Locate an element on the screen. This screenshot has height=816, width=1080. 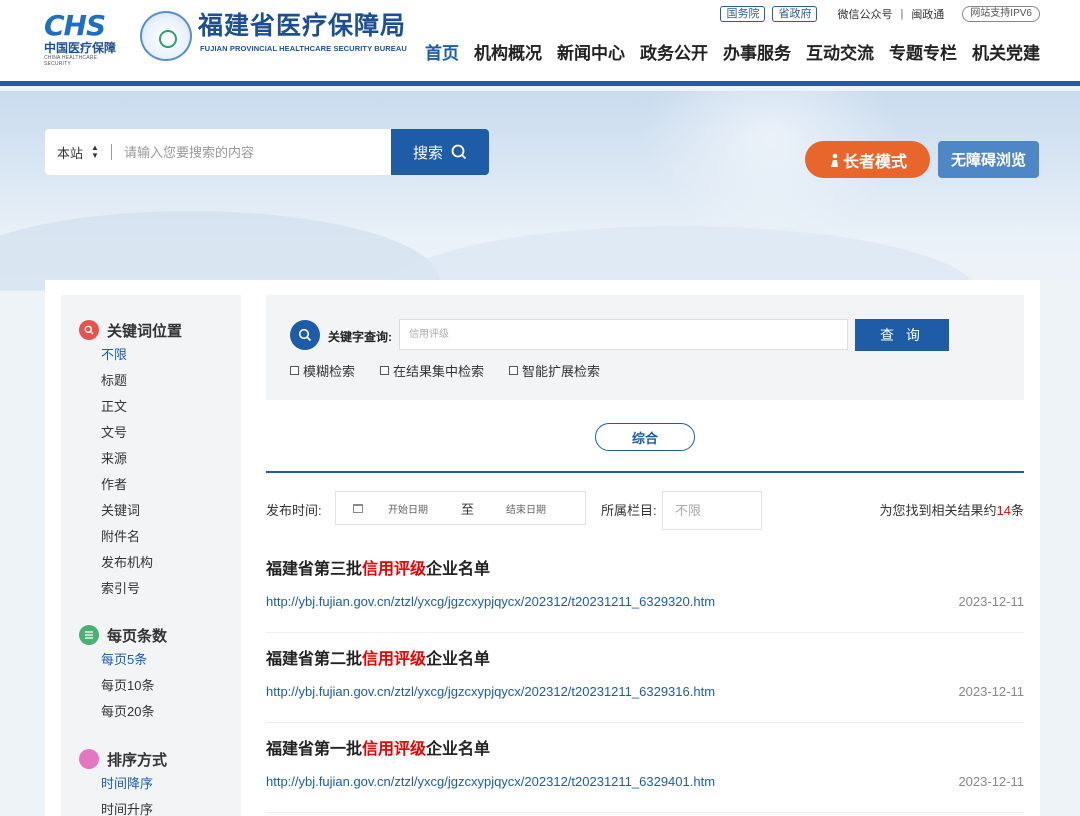
end-date-field: 结束日期 is located at coordinates (526, 508).